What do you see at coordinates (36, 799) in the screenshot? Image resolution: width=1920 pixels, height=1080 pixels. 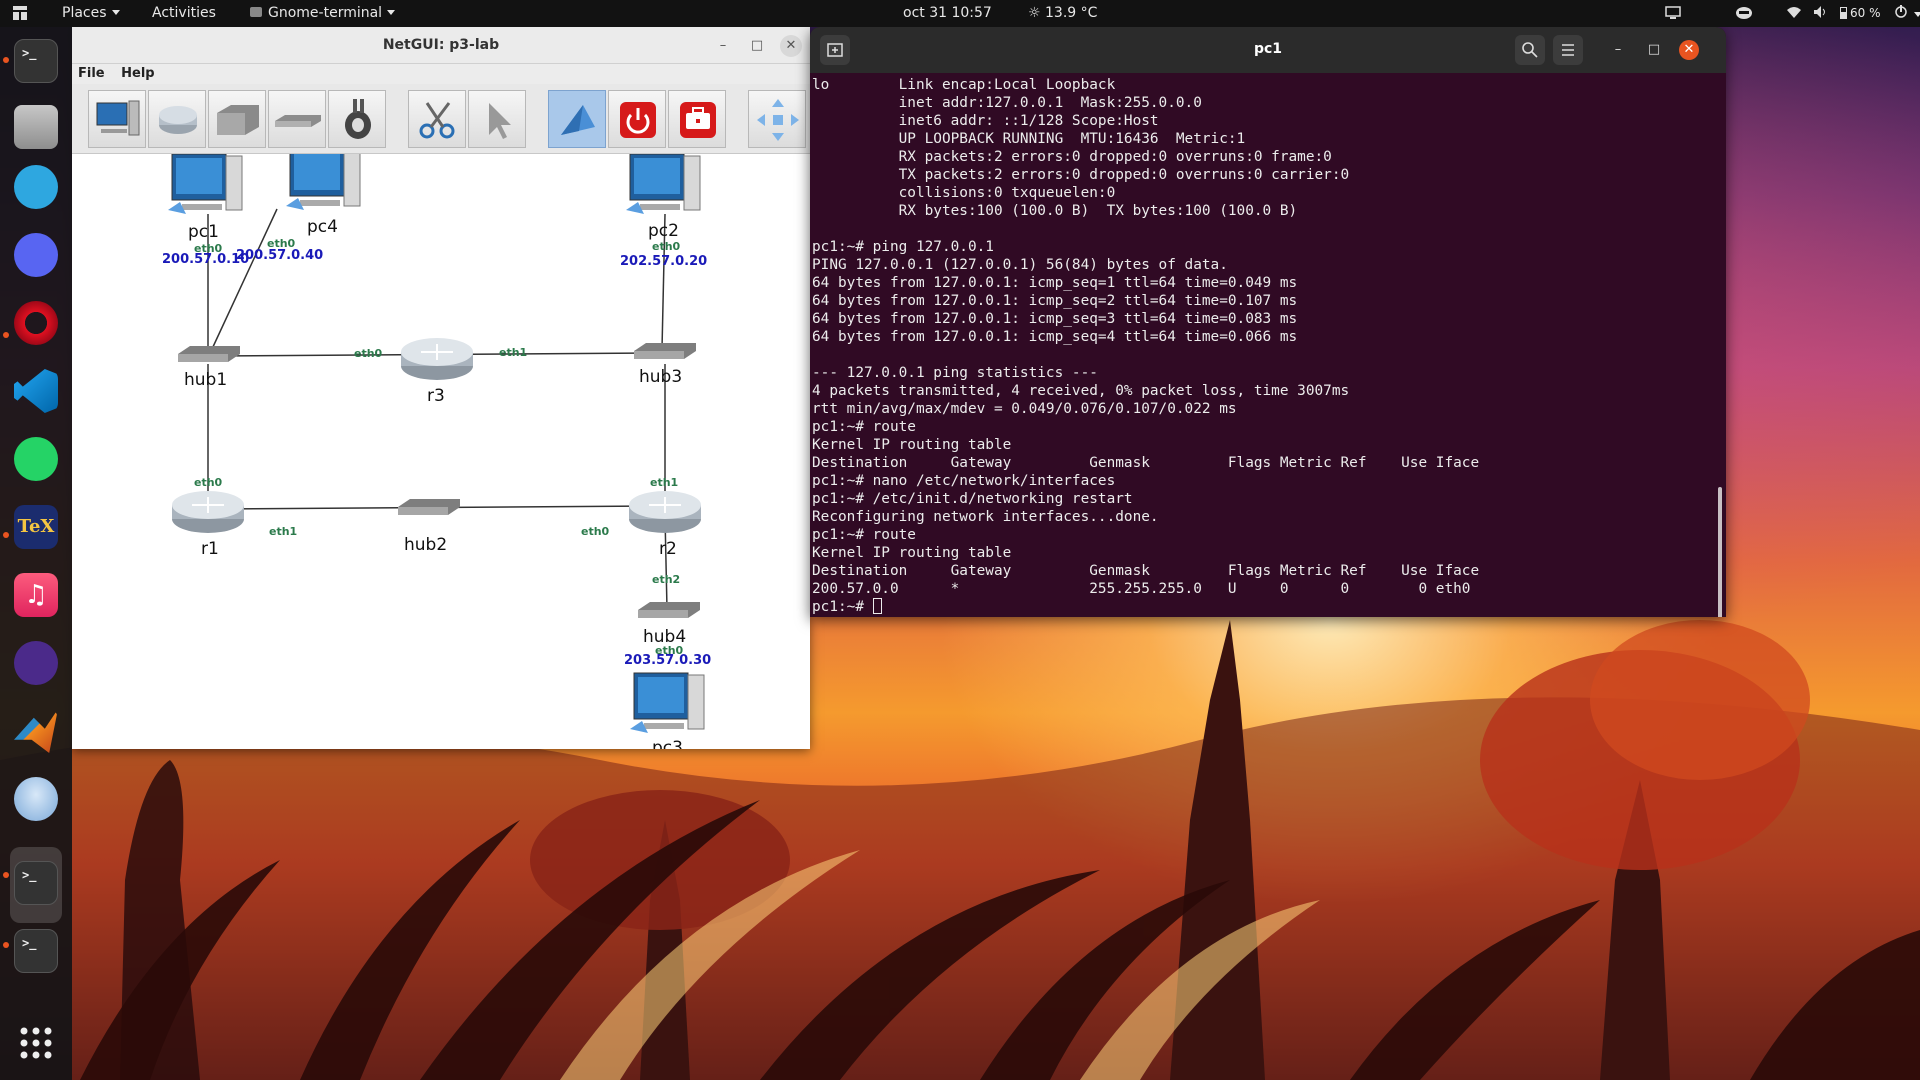 I see `dock-netgui-icon` at bounding box center [36, 799].